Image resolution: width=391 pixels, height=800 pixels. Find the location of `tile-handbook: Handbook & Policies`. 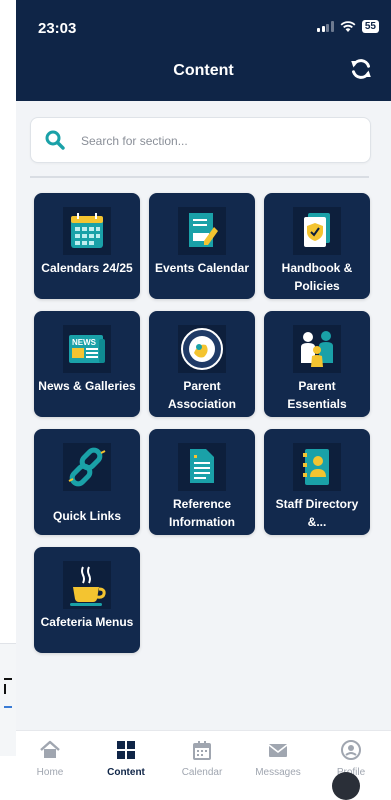

tile-handbook: Handbook & Policies is located at coordinates (317, 246).